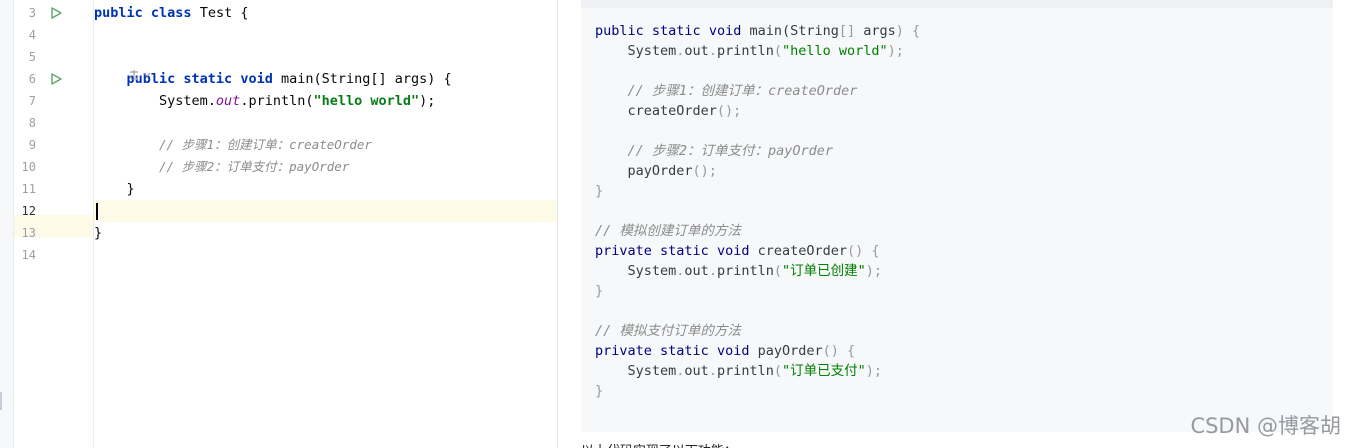 This screenshot has height=448, width=1345. I want to click on code-token: main(String[] args) {, so click(366, 79).